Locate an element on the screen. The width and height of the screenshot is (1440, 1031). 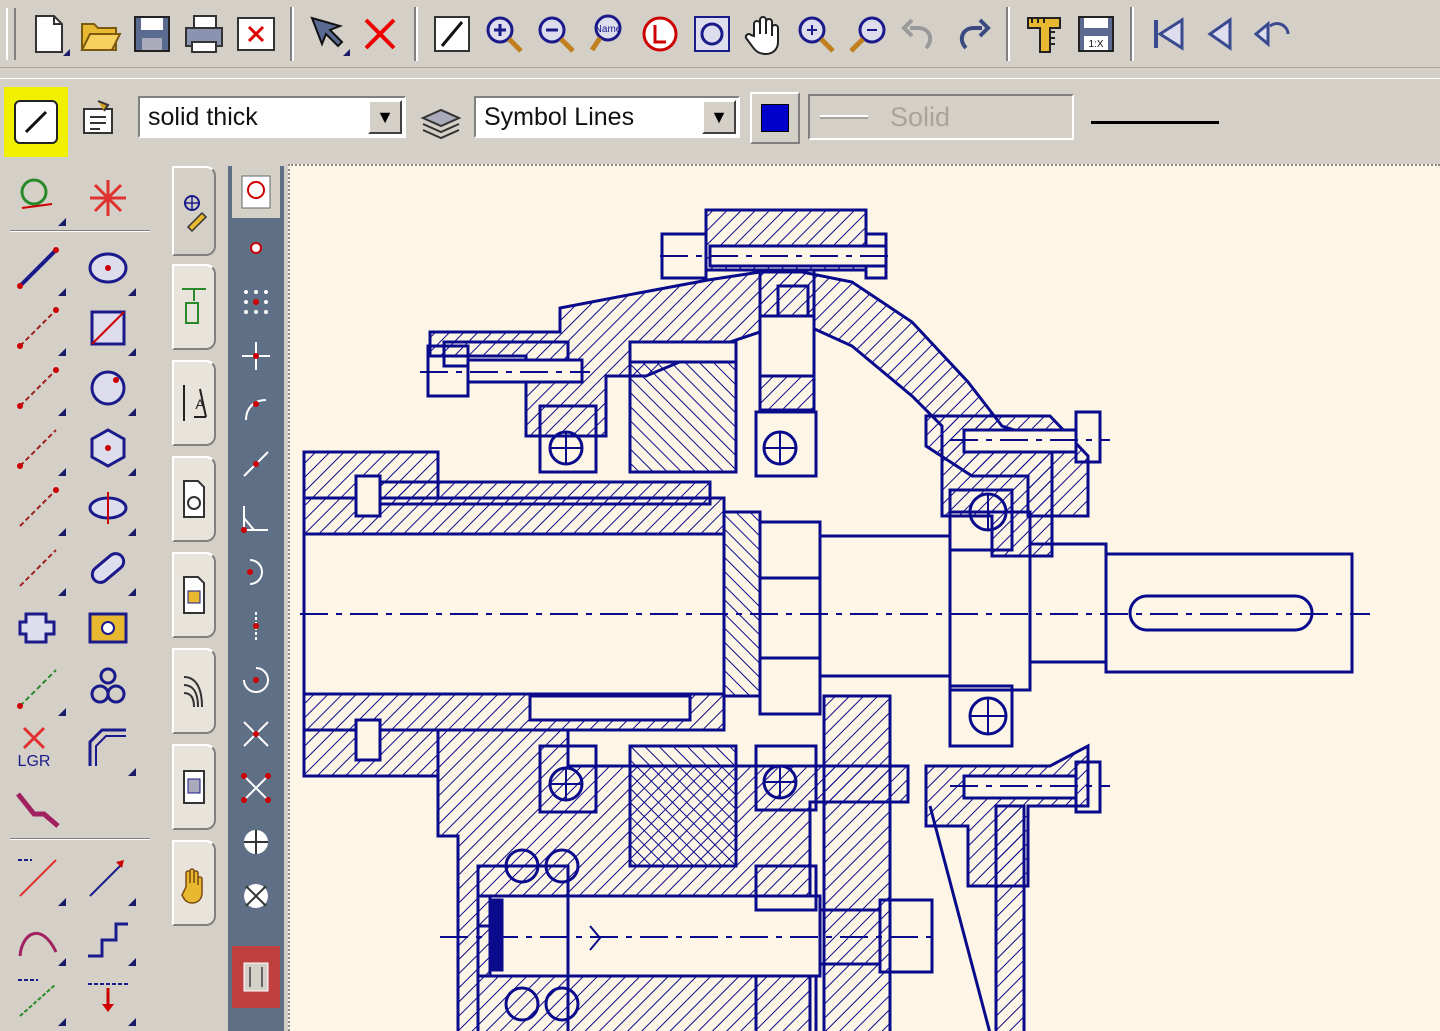
line-perpendicular-tool is located at coordinates (38, 448).